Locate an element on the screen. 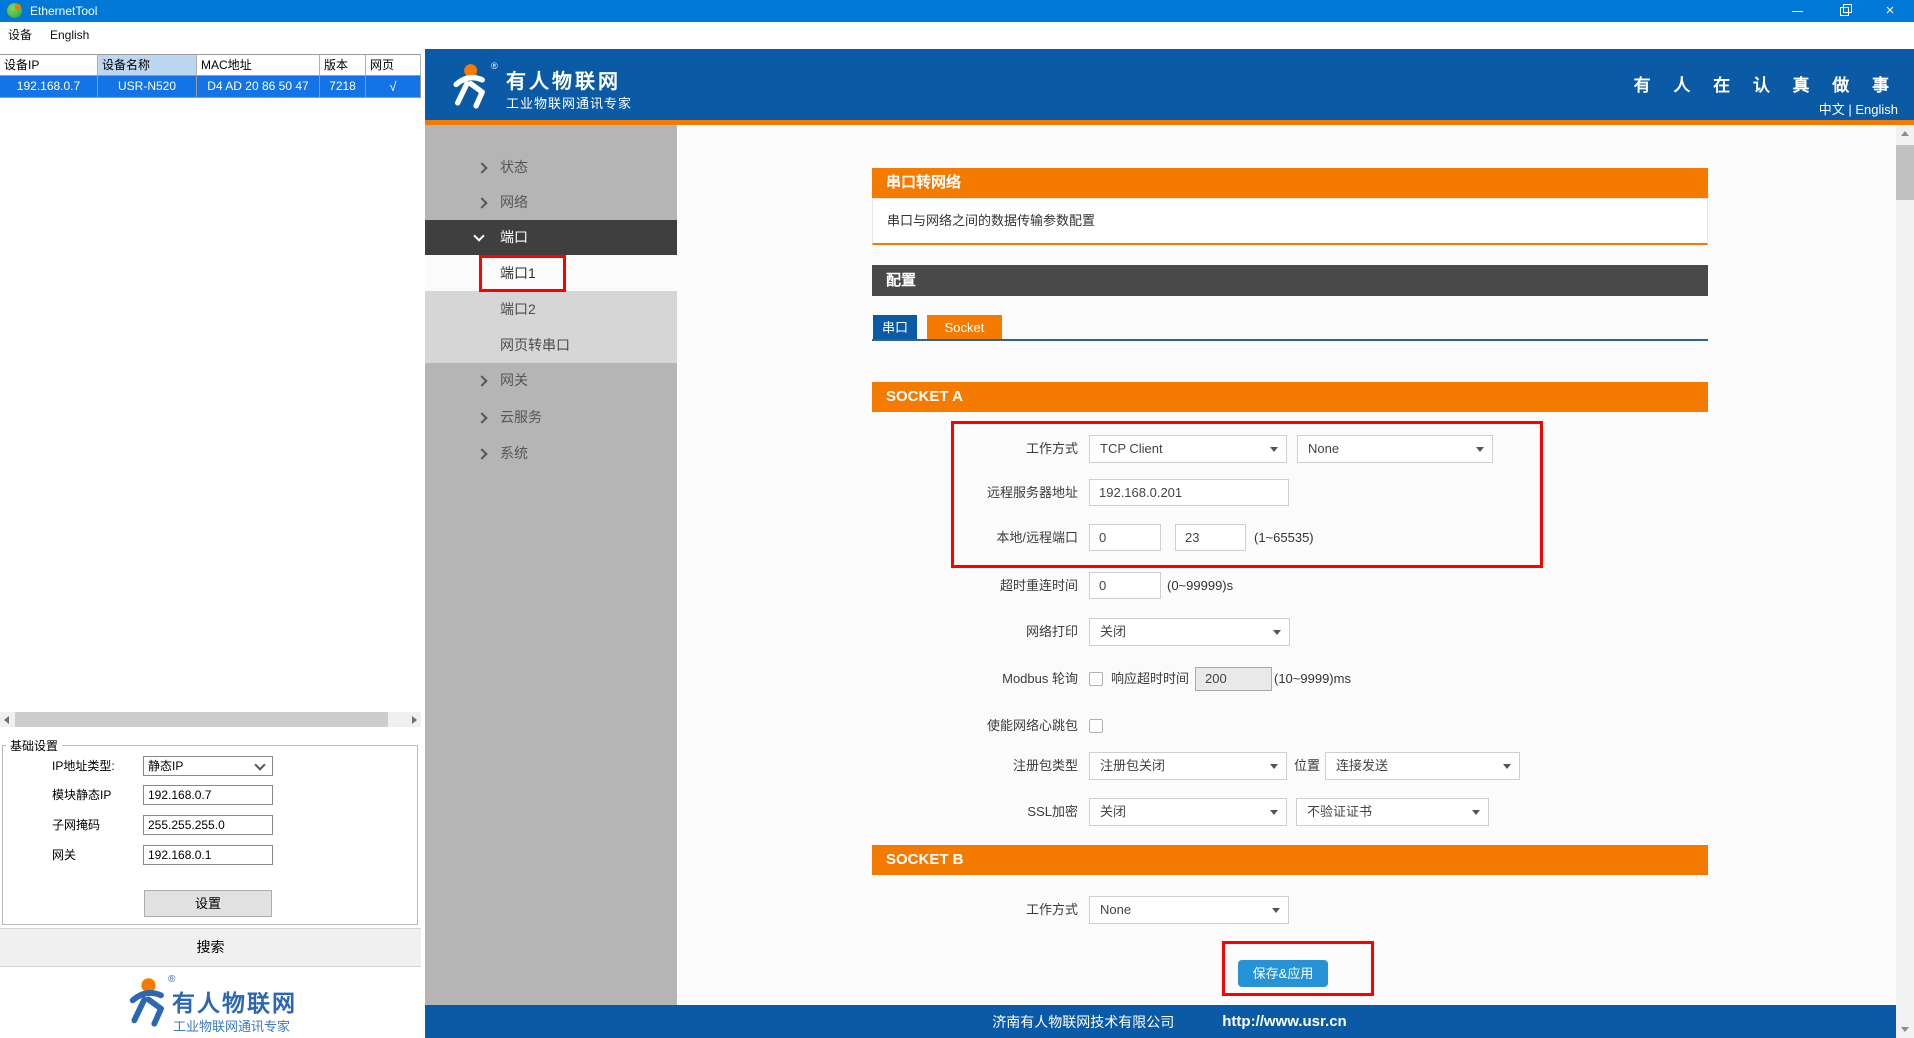 The image size is (1914, 1038). minimize-button is located at coordinates (1798, 11).